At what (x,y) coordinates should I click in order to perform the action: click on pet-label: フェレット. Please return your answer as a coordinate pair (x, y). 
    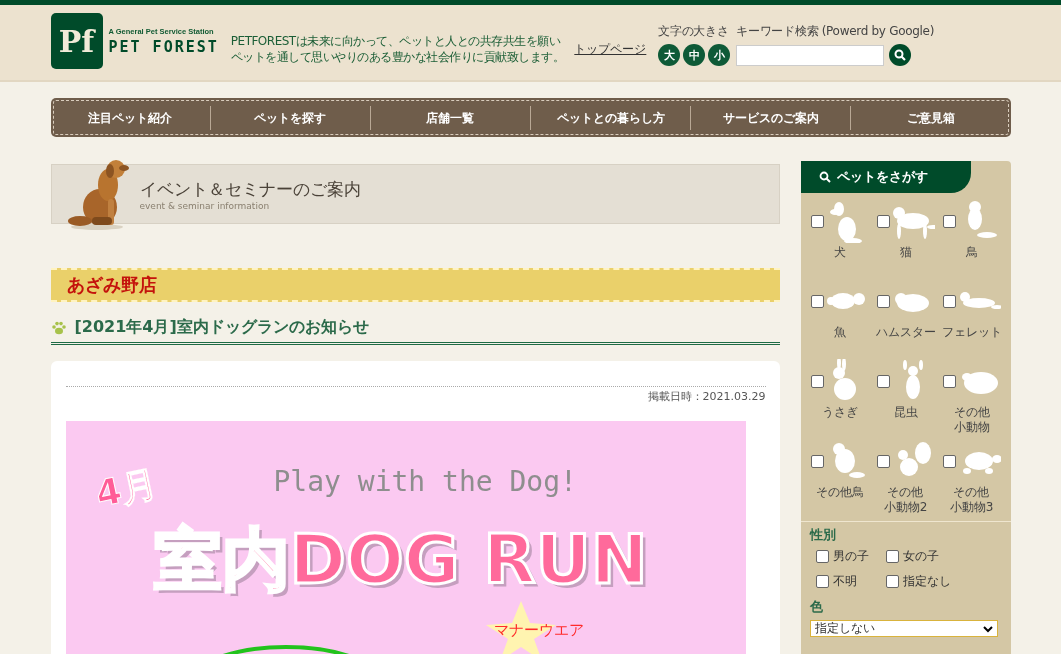
    Looking at the image, I should click on (971, 332).